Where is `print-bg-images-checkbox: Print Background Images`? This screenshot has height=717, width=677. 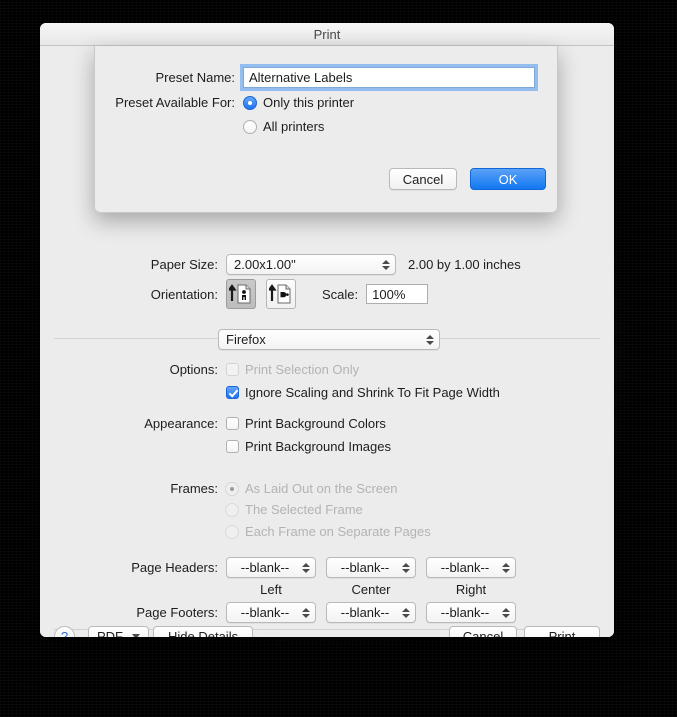
print-bg-images-checkbox: Print Background Images is located at coordinates (308, 446).